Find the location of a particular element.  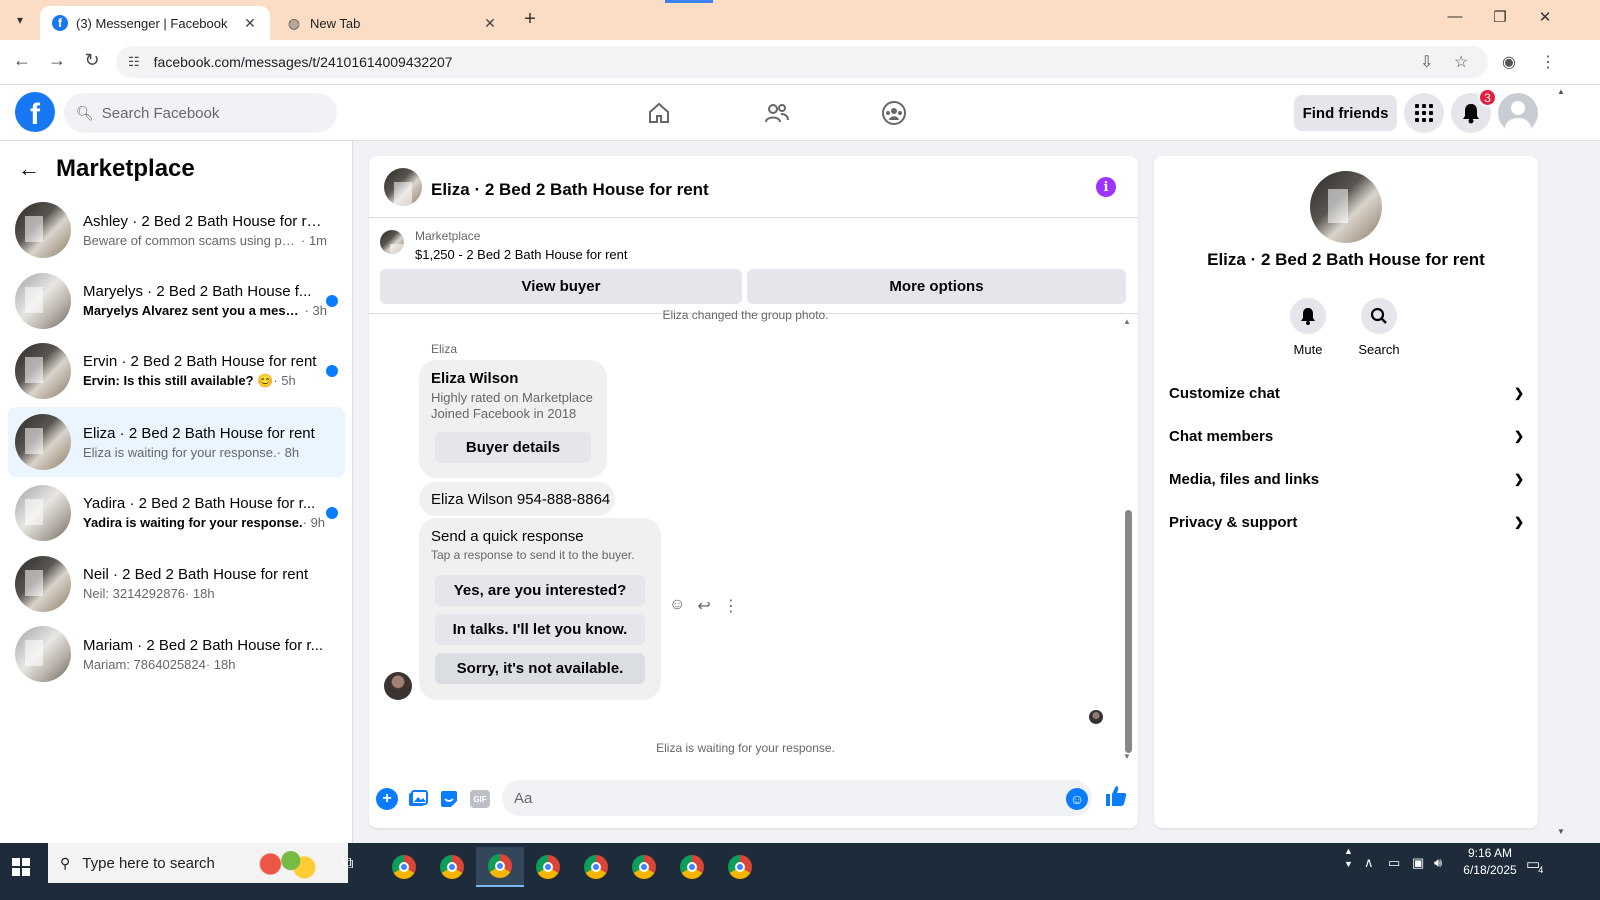

conversation-name: Neil · 2 Bed 2 Bath House for rent is located at coordinates (196, 574).